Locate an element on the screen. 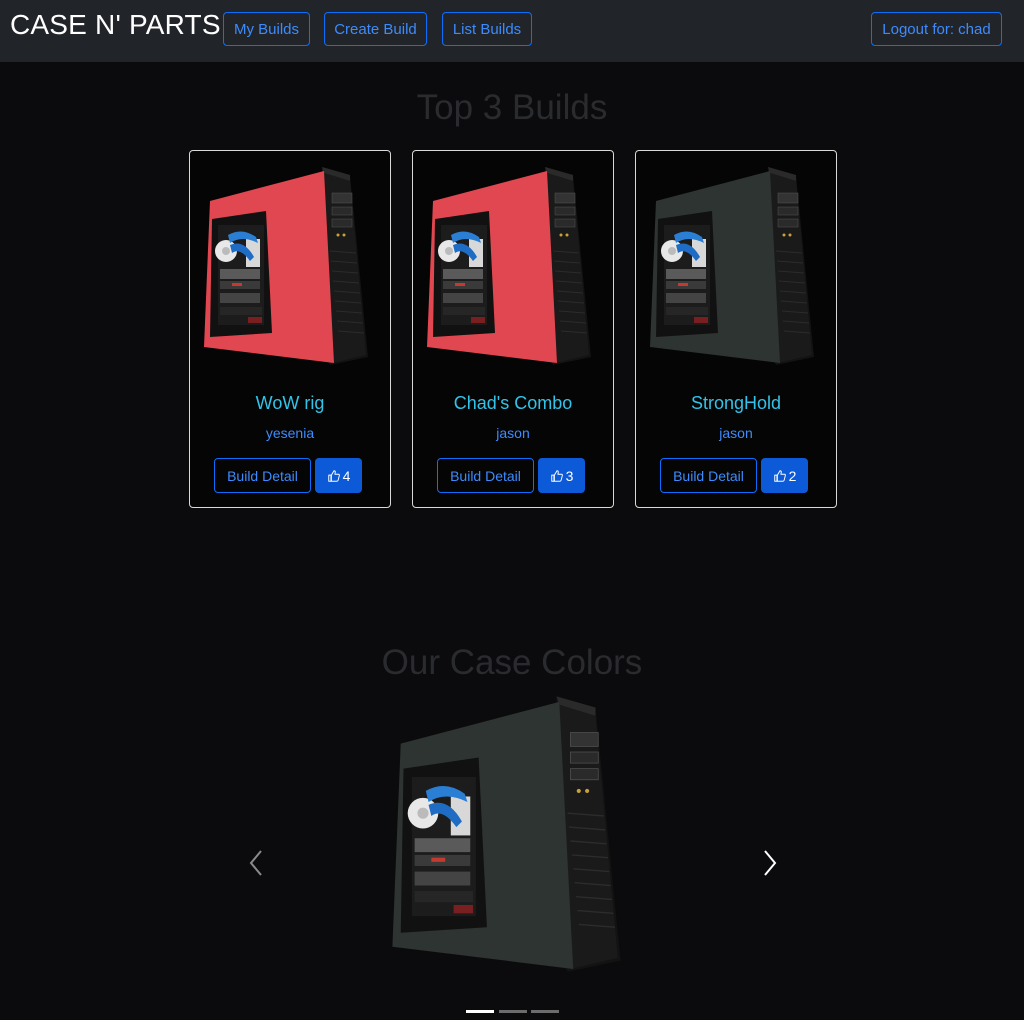 This screenshot has height=1020, width=1024. build-card: StrongHold jason Build Detail 2 is located at coordinates (736, 329).